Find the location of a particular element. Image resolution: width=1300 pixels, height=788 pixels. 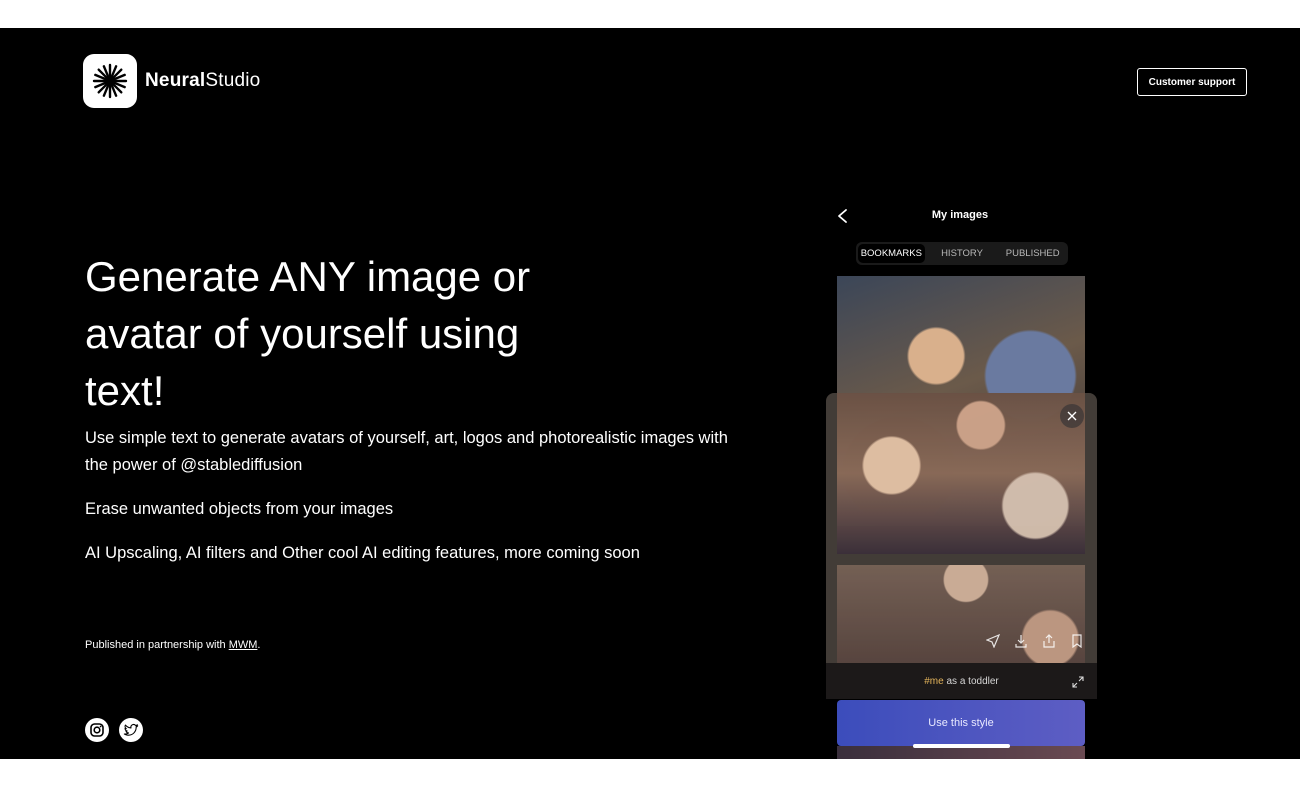

image-tabs: BOOKMARKS HISTORY PUBLISHED is located at coordinates (962, 253).